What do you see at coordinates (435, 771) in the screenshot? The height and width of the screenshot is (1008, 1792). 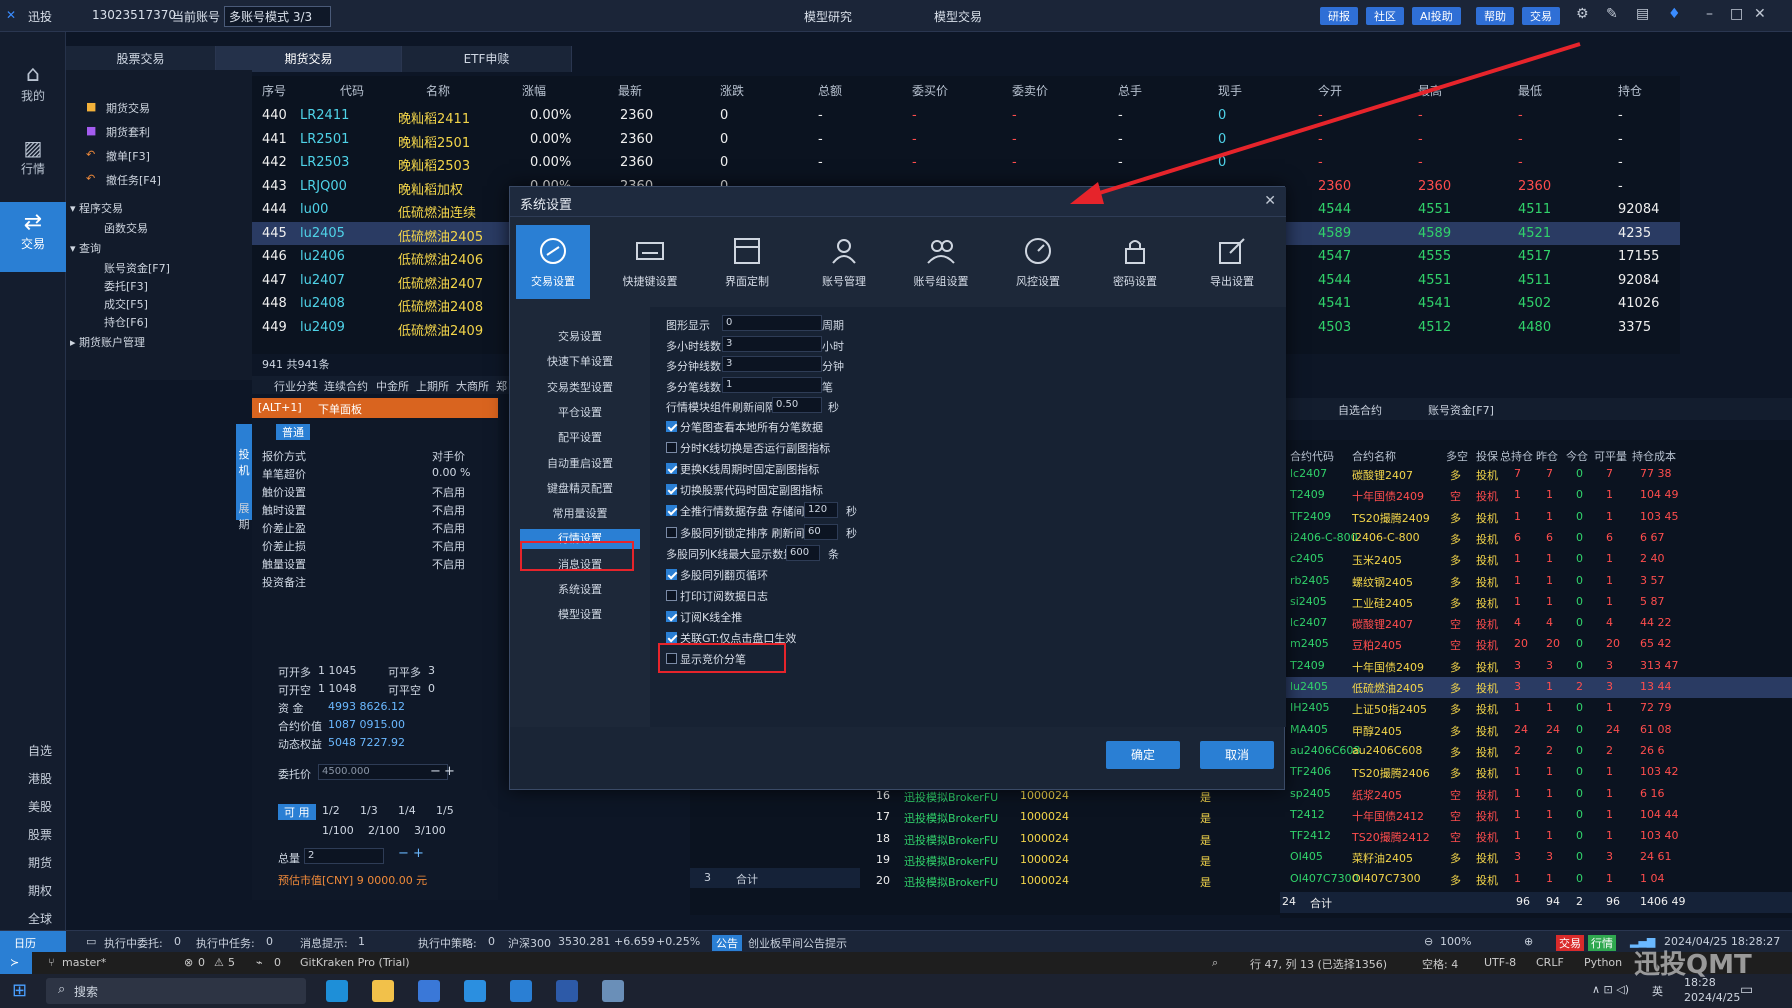 I see `price-minus-button: −` at bounding box center [435, 771].